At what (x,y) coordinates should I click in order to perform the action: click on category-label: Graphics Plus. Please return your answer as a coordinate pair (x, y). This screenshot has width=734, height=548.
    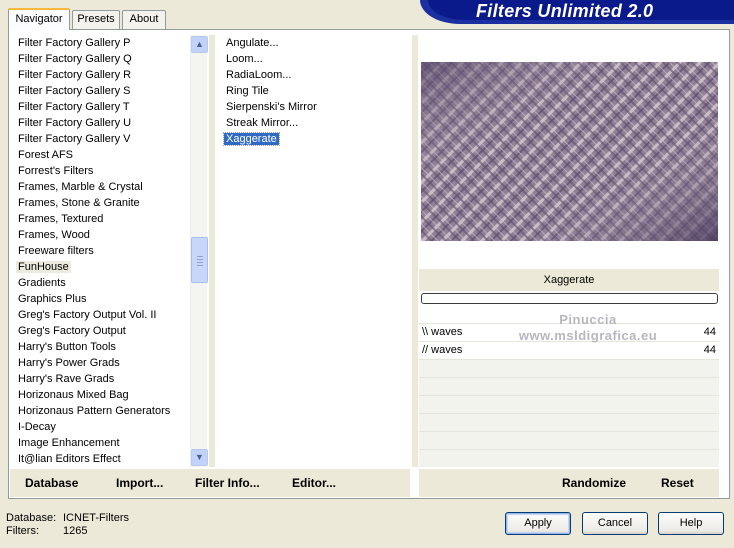
    Looking at the image, I should click on (52, 299).